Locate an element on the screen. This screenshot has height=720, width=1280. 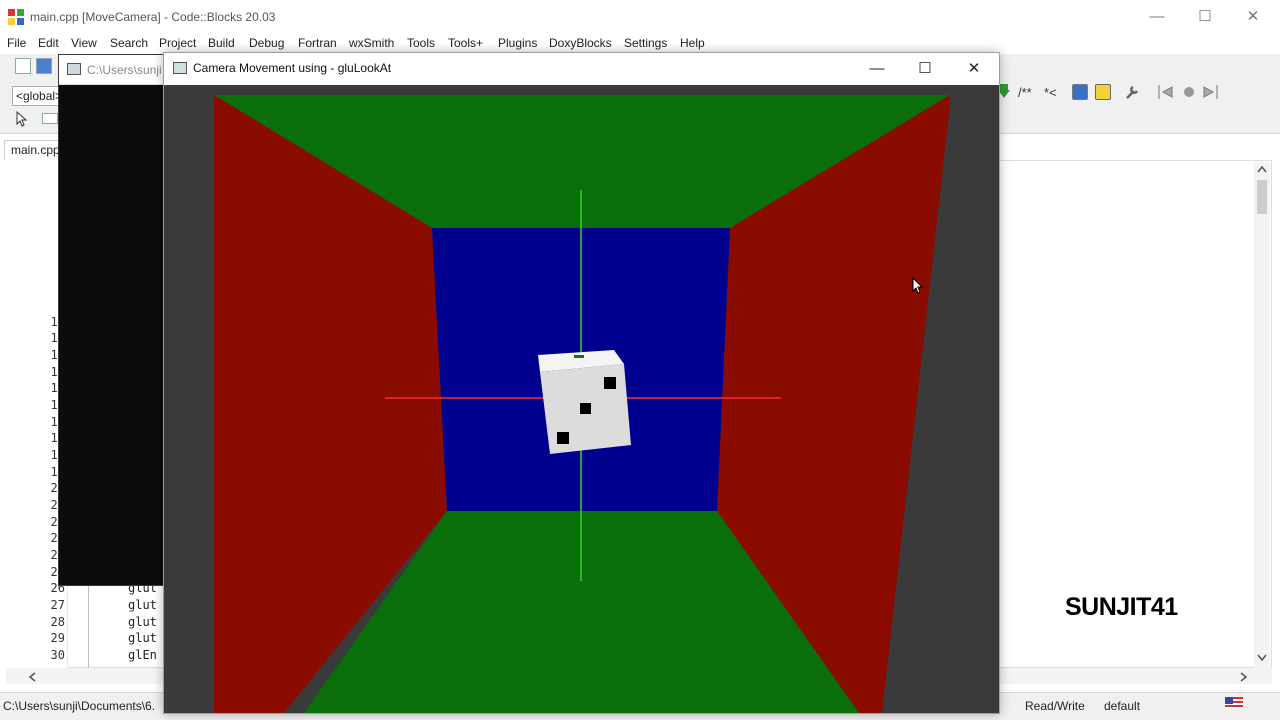
glut-window-title: Camera Movement using - gluLookAt is located at coordinates (292, 68).